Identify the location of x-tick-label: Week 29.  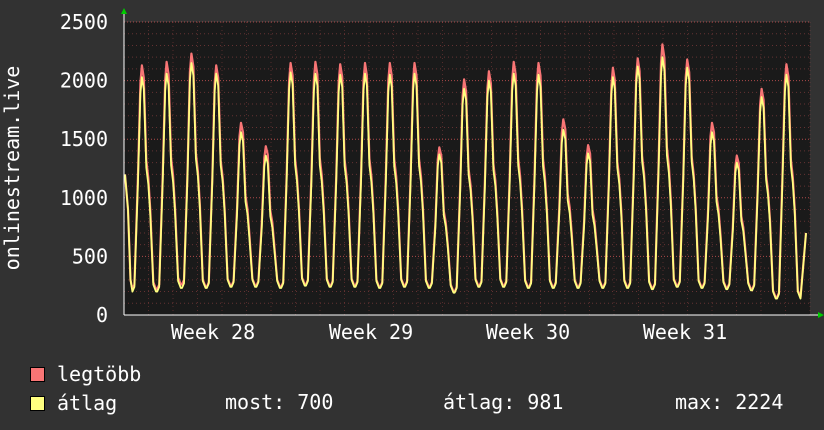
(371, 332).